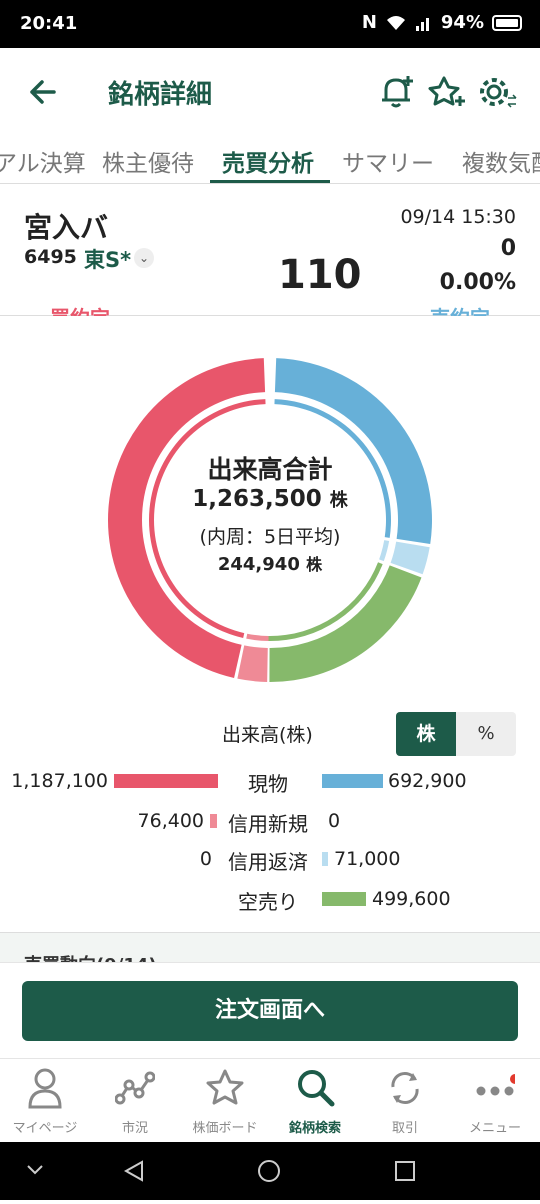  What do you see at coordinates (270, 469) in the screenshot?
I see `center-title: 出来高合計` at bounding box center [270, 469].